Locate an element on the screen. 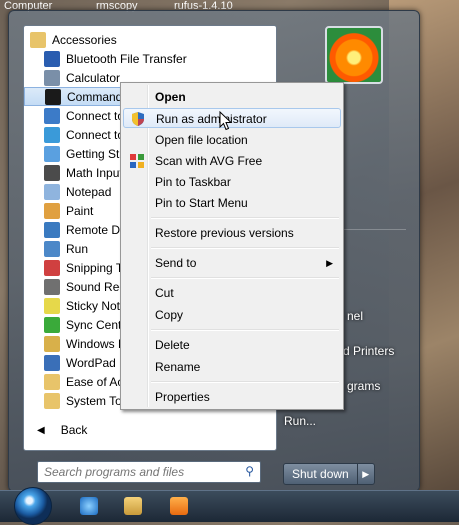 This screenshot has height=525, width=459. shutdown-options-arrow-icon: ▶ is located at coordinates (366, 474).